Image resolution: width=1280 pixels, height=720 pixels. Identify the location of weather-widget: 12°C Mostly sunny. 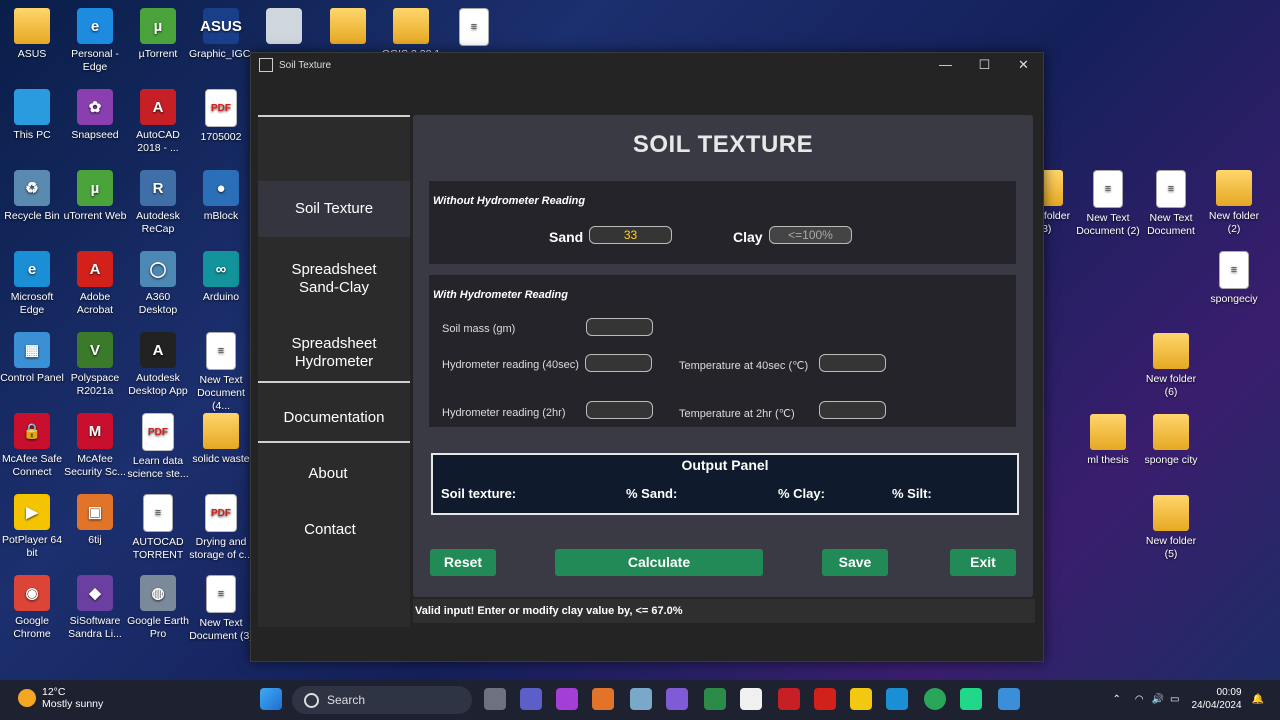
(60, 698).